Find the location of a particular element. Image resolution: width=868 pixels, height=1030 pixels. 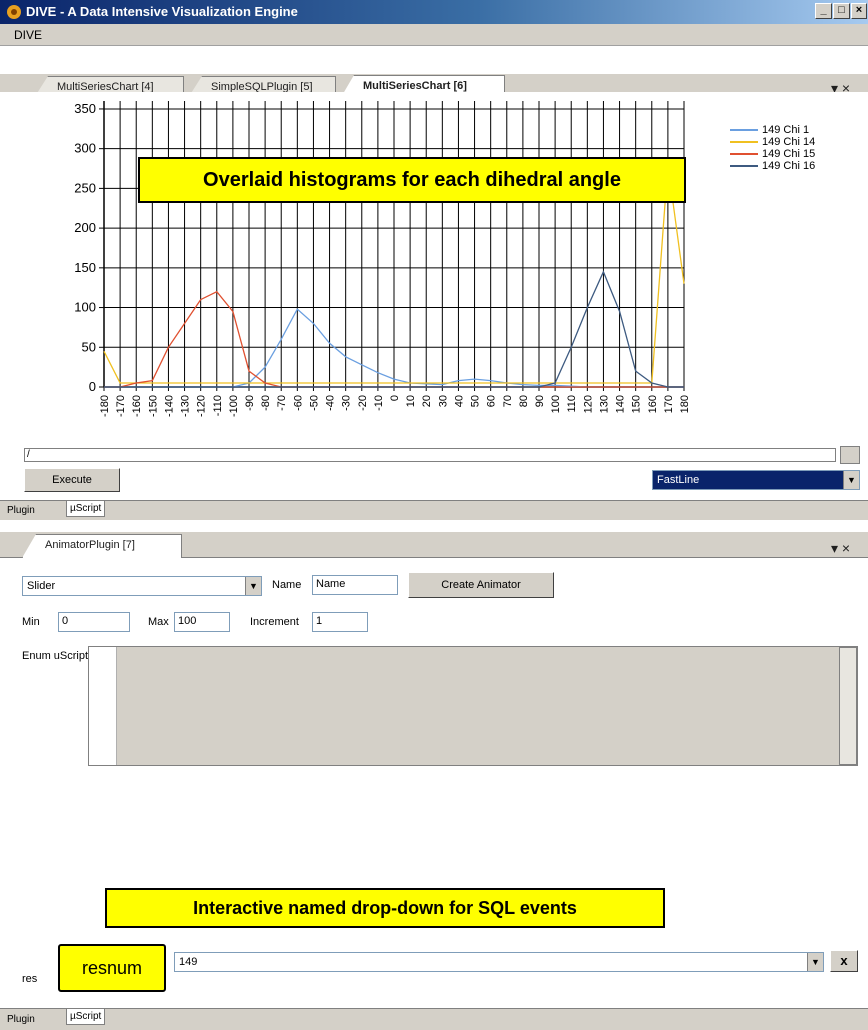

x-tick-label: 20 is located at coordinates (427, 401).